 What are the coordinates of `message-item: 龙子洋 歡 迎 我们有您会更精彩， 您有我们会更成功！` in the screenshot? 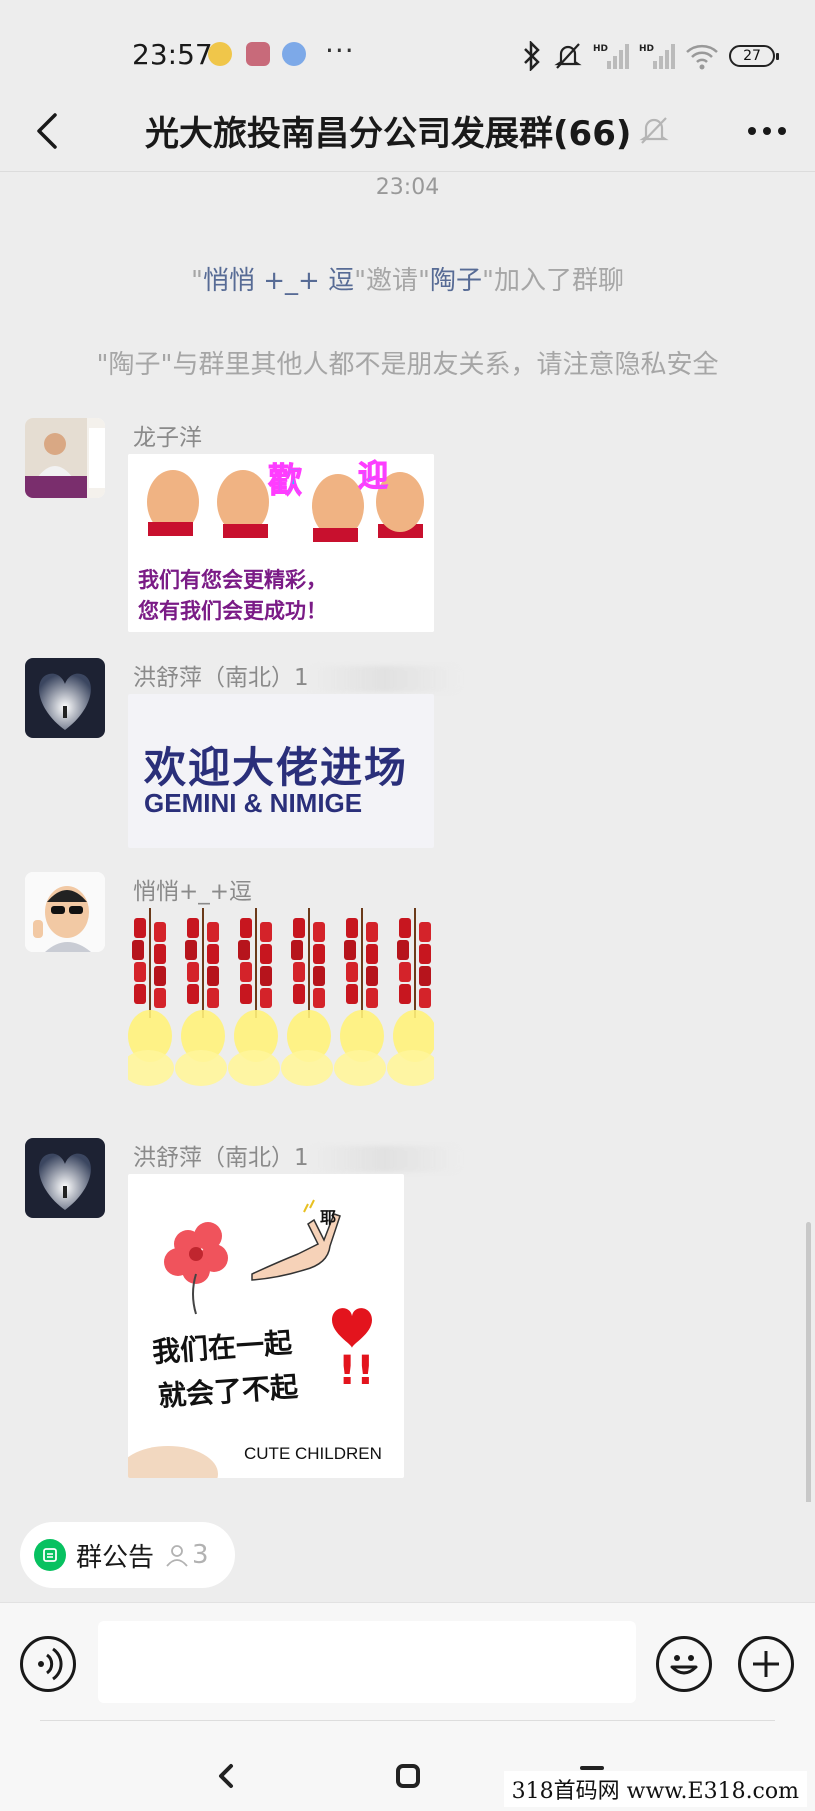 It's located at (405, 525).